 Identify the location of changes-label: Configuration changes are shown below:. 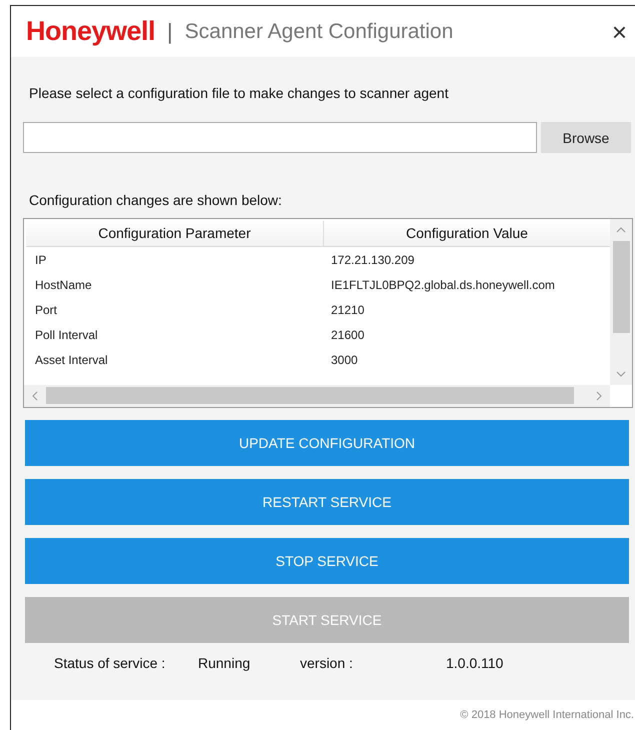
(156, 200).